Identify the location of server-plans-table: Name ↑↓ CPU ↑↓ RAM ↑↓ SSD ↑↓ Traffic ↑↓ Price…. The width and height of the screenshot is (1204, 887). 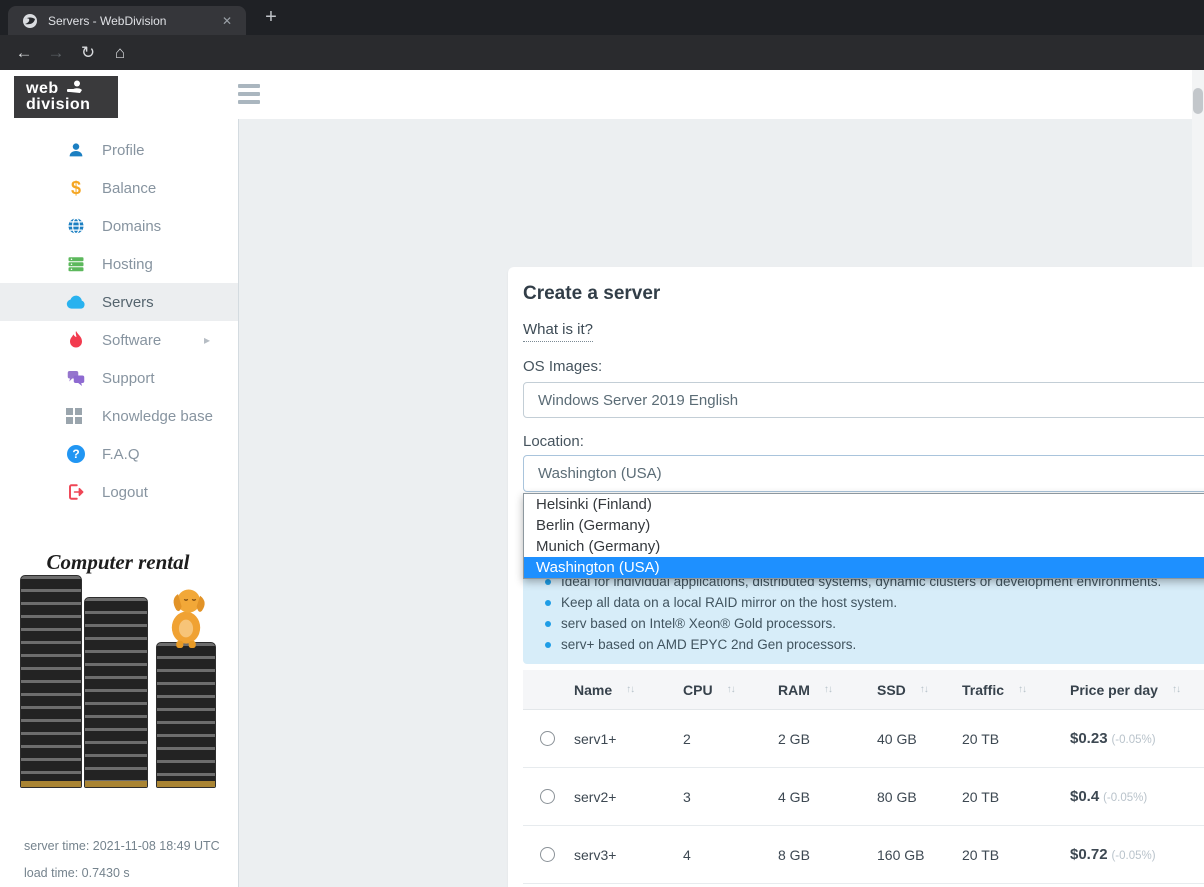
(863, 778).